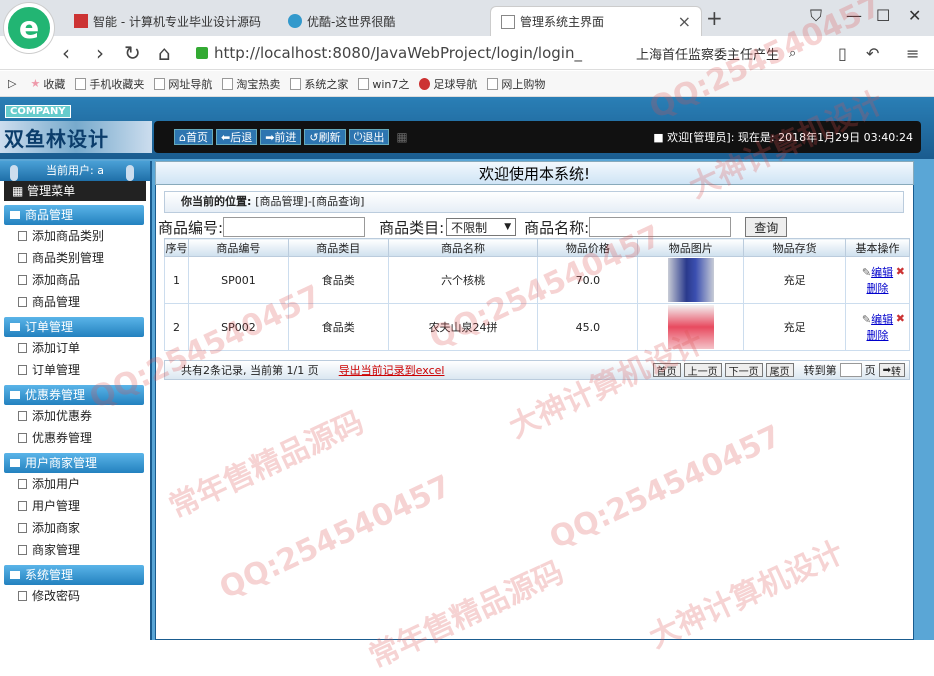 The image size is (934, 676). What do you see at coordinates (883, 15) in the screenshot?
I see `maximize-icon: ☐` at bounding box center [883, 15].